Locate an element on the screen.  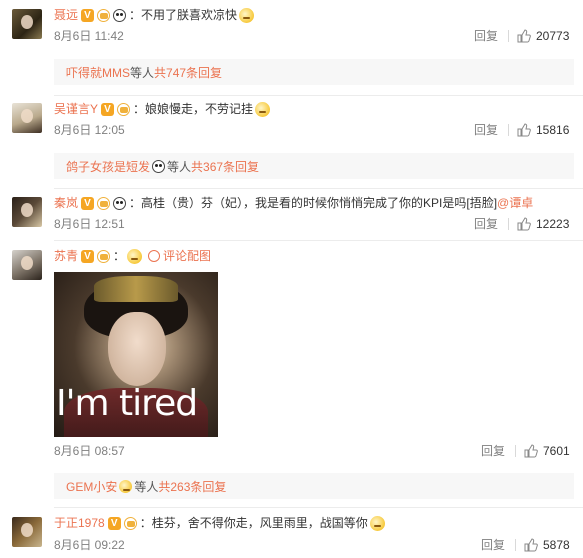
comment-date: 8月6日 11:42 is located at coordinates (89, 36).